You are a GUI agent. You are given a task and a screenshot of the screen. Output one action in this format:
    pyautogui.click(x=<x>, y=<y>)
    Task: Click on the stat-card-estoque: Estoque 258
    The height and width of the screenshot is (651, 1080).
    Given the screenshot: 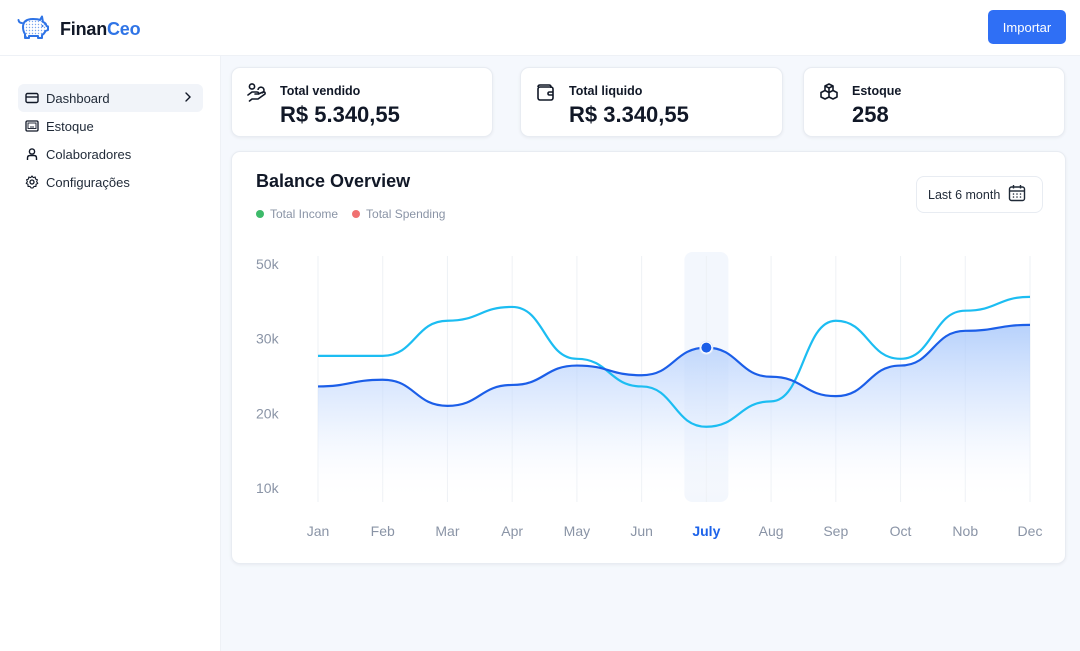 What is the action you would take?
    pyautogui.click(x=934, y=102)
    